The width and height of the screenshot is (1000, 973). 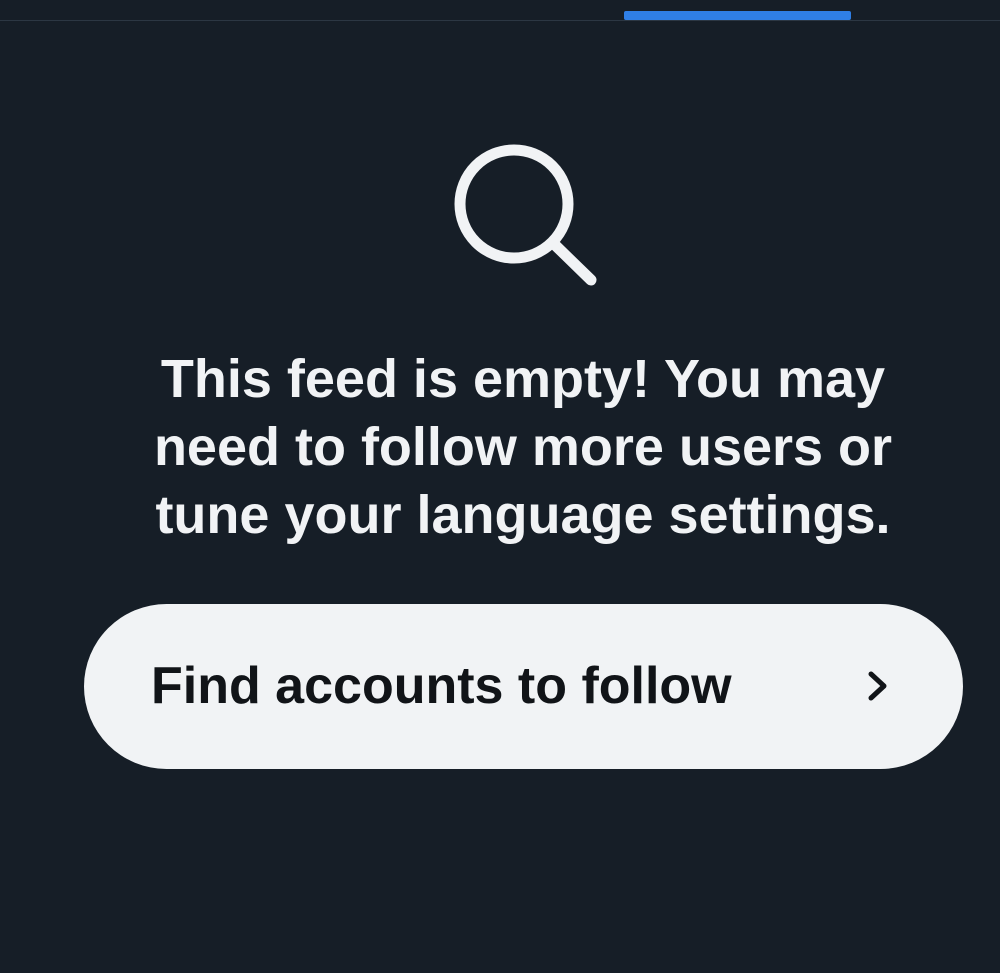 I want to click on find-accounts-button-label: Find accounts to follow, so click(x=441, y=686).